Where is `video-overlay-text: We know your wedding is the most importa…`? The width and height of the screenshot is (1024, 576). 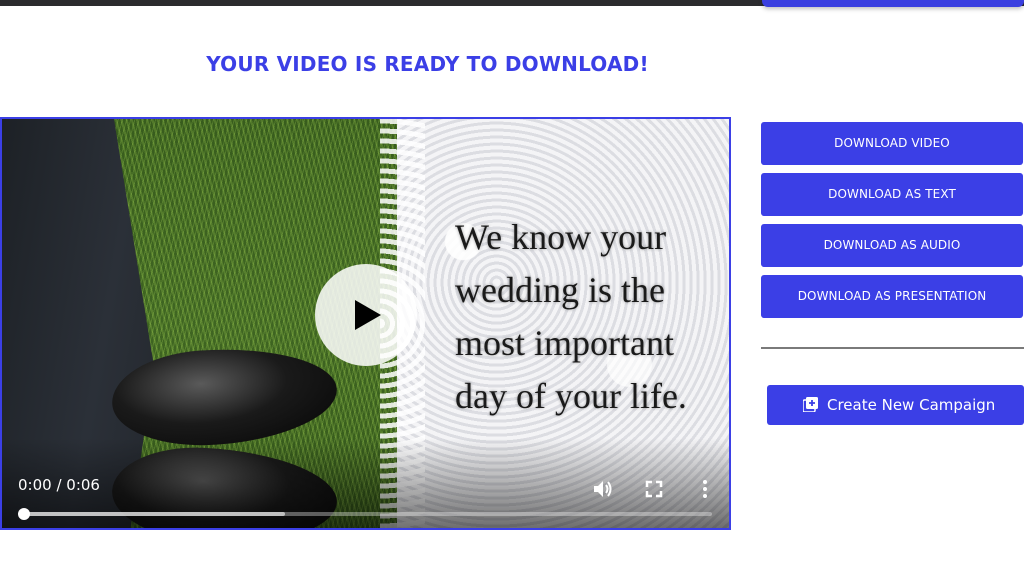
video-overlay-text: We know your wedding is the most importa… is located at coordinates (571, 316).